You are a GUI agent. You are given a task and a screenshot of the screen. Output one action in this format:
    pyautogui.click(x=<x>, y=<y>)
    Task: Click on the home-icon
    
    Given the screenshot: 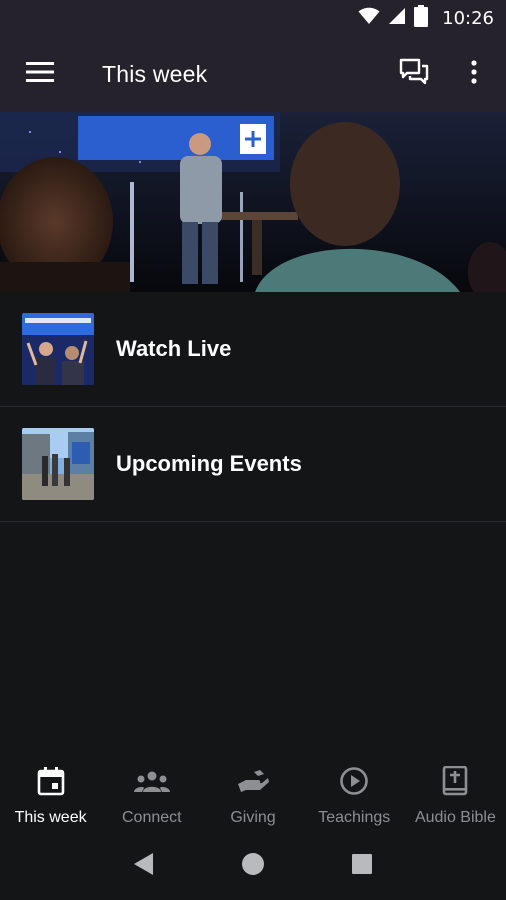 What is the action you would take?
    pyautogui.click(x=253, y=866)
    